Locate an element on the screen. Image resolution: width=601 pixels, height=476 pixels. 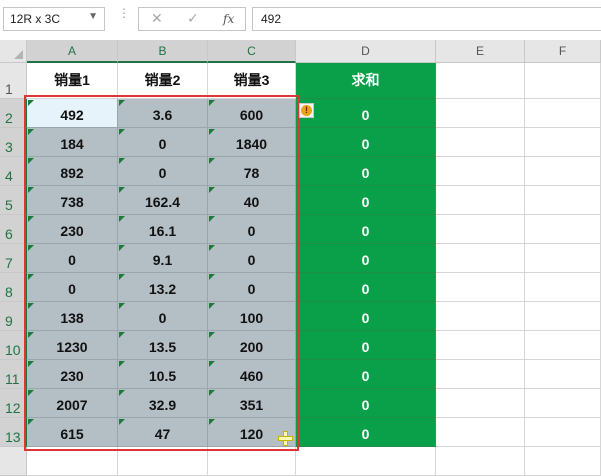
cell-c6: 0 is located at coordinates (252, 229).